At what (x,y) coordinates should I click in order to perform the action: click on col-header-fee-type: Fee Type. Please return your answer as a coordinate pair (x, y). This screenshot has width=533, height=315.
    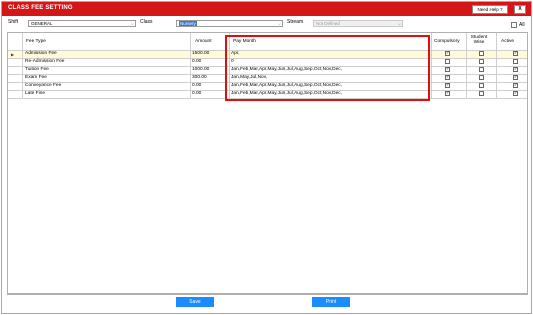
    Looking at the image, I should click on (36, 41).